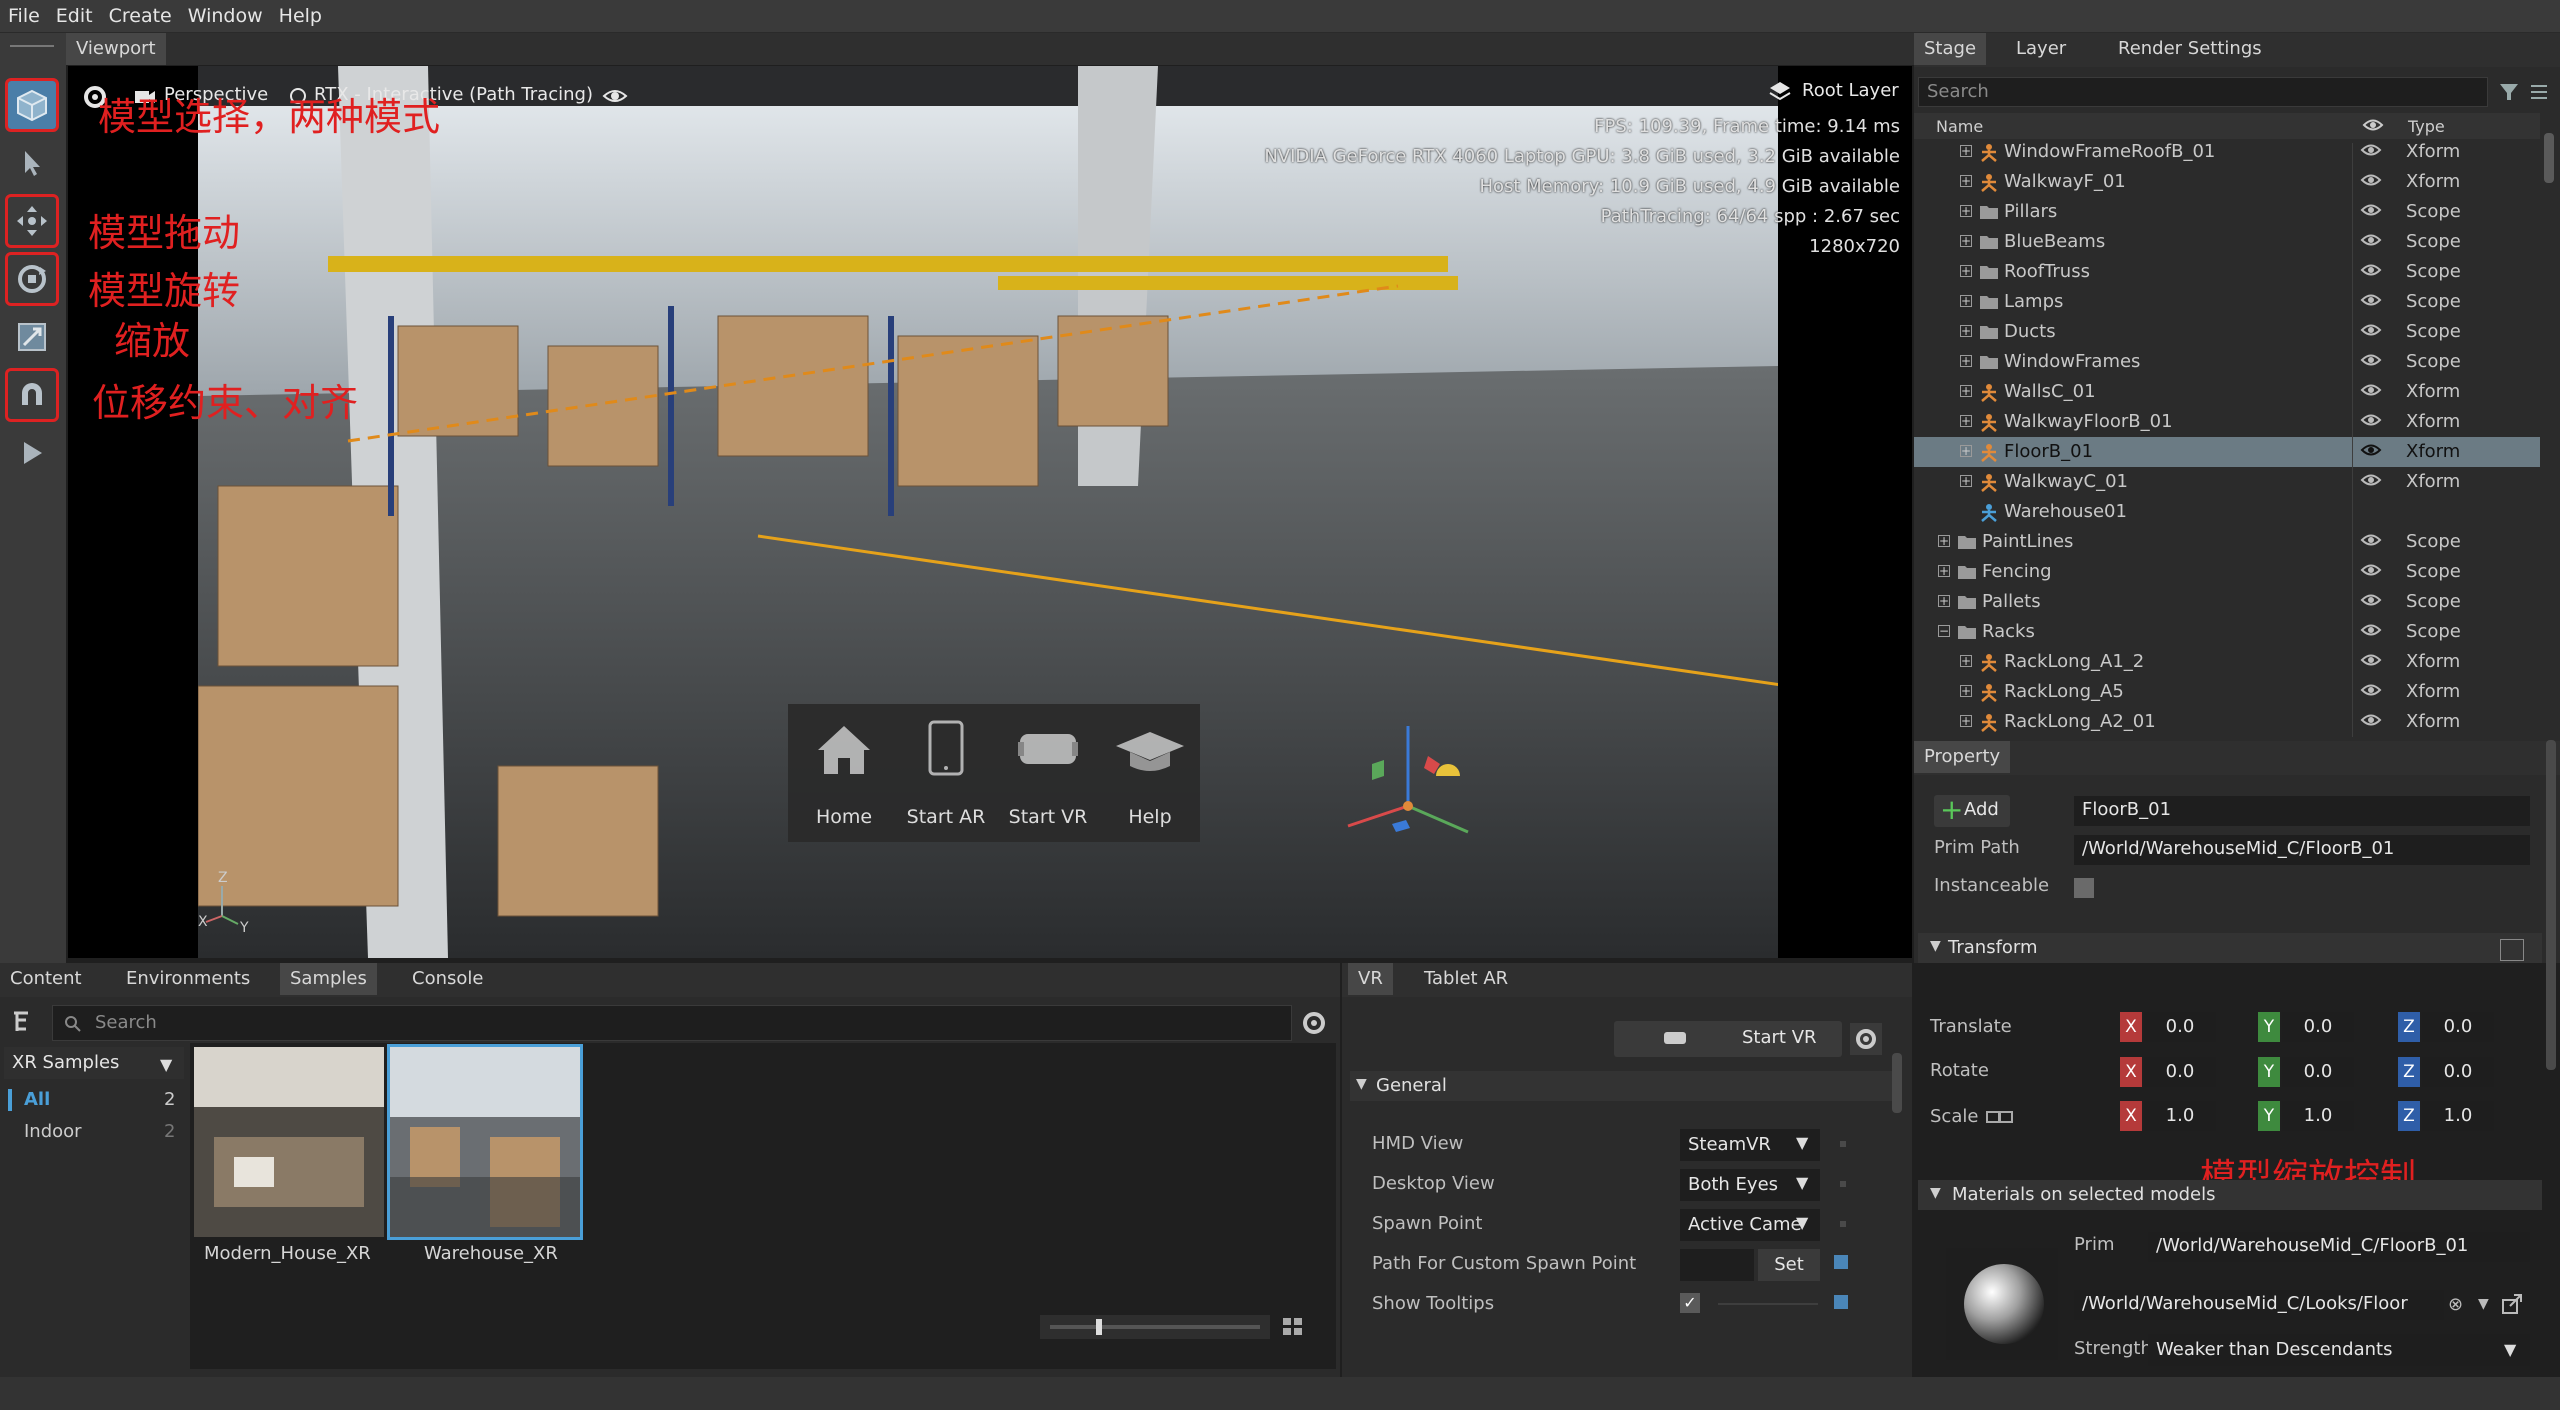 This screenshot has height=1410, width=2560. What do you see at coordinates (1789, 1265) in the screenshot?
I see `set-spawn-button: Set` at bounding box center [1789, 1265].